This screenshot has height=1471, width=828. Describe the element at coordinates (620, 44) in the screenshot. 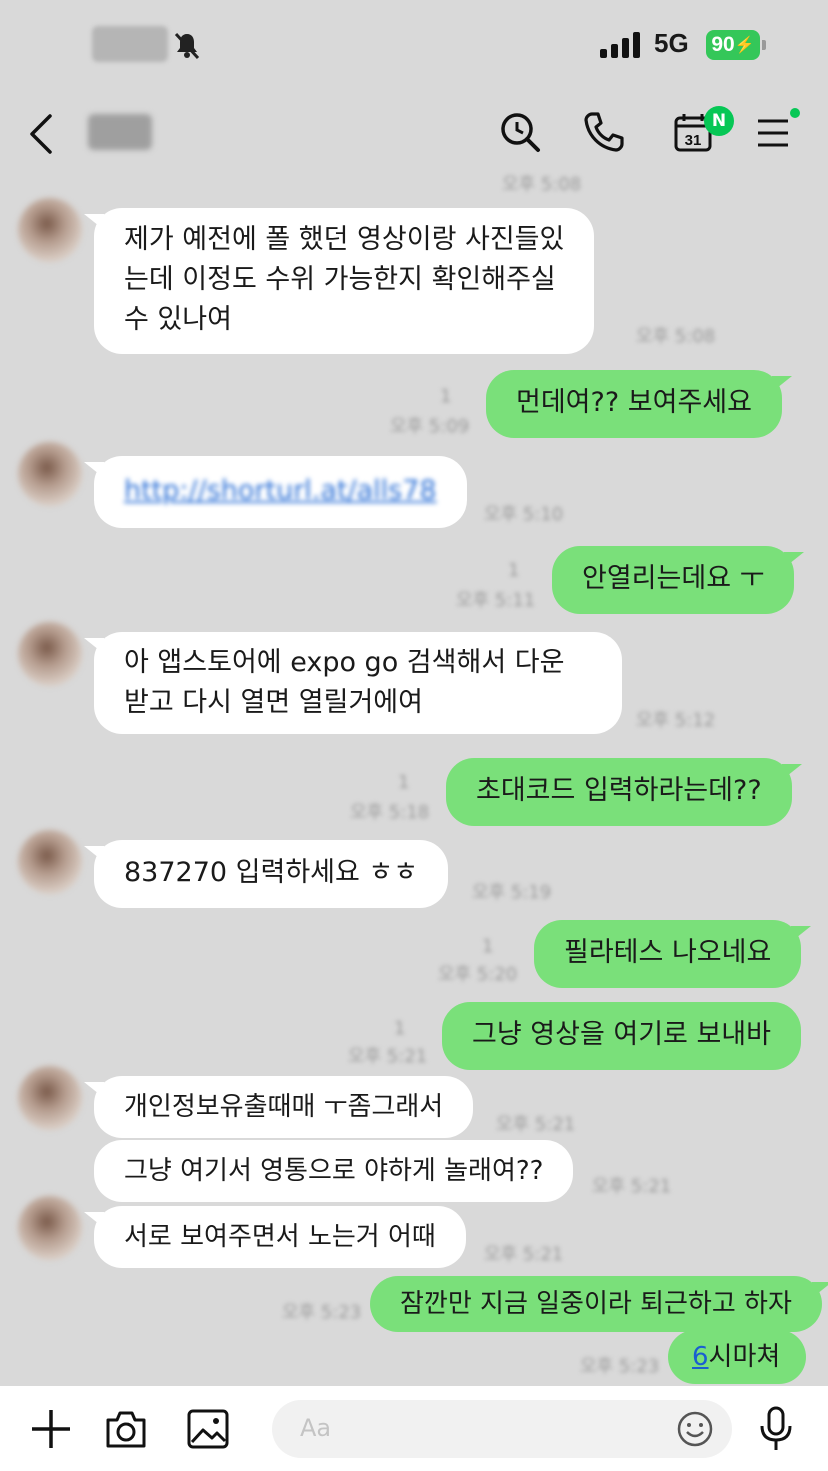

I see `signal-icon` at that location.